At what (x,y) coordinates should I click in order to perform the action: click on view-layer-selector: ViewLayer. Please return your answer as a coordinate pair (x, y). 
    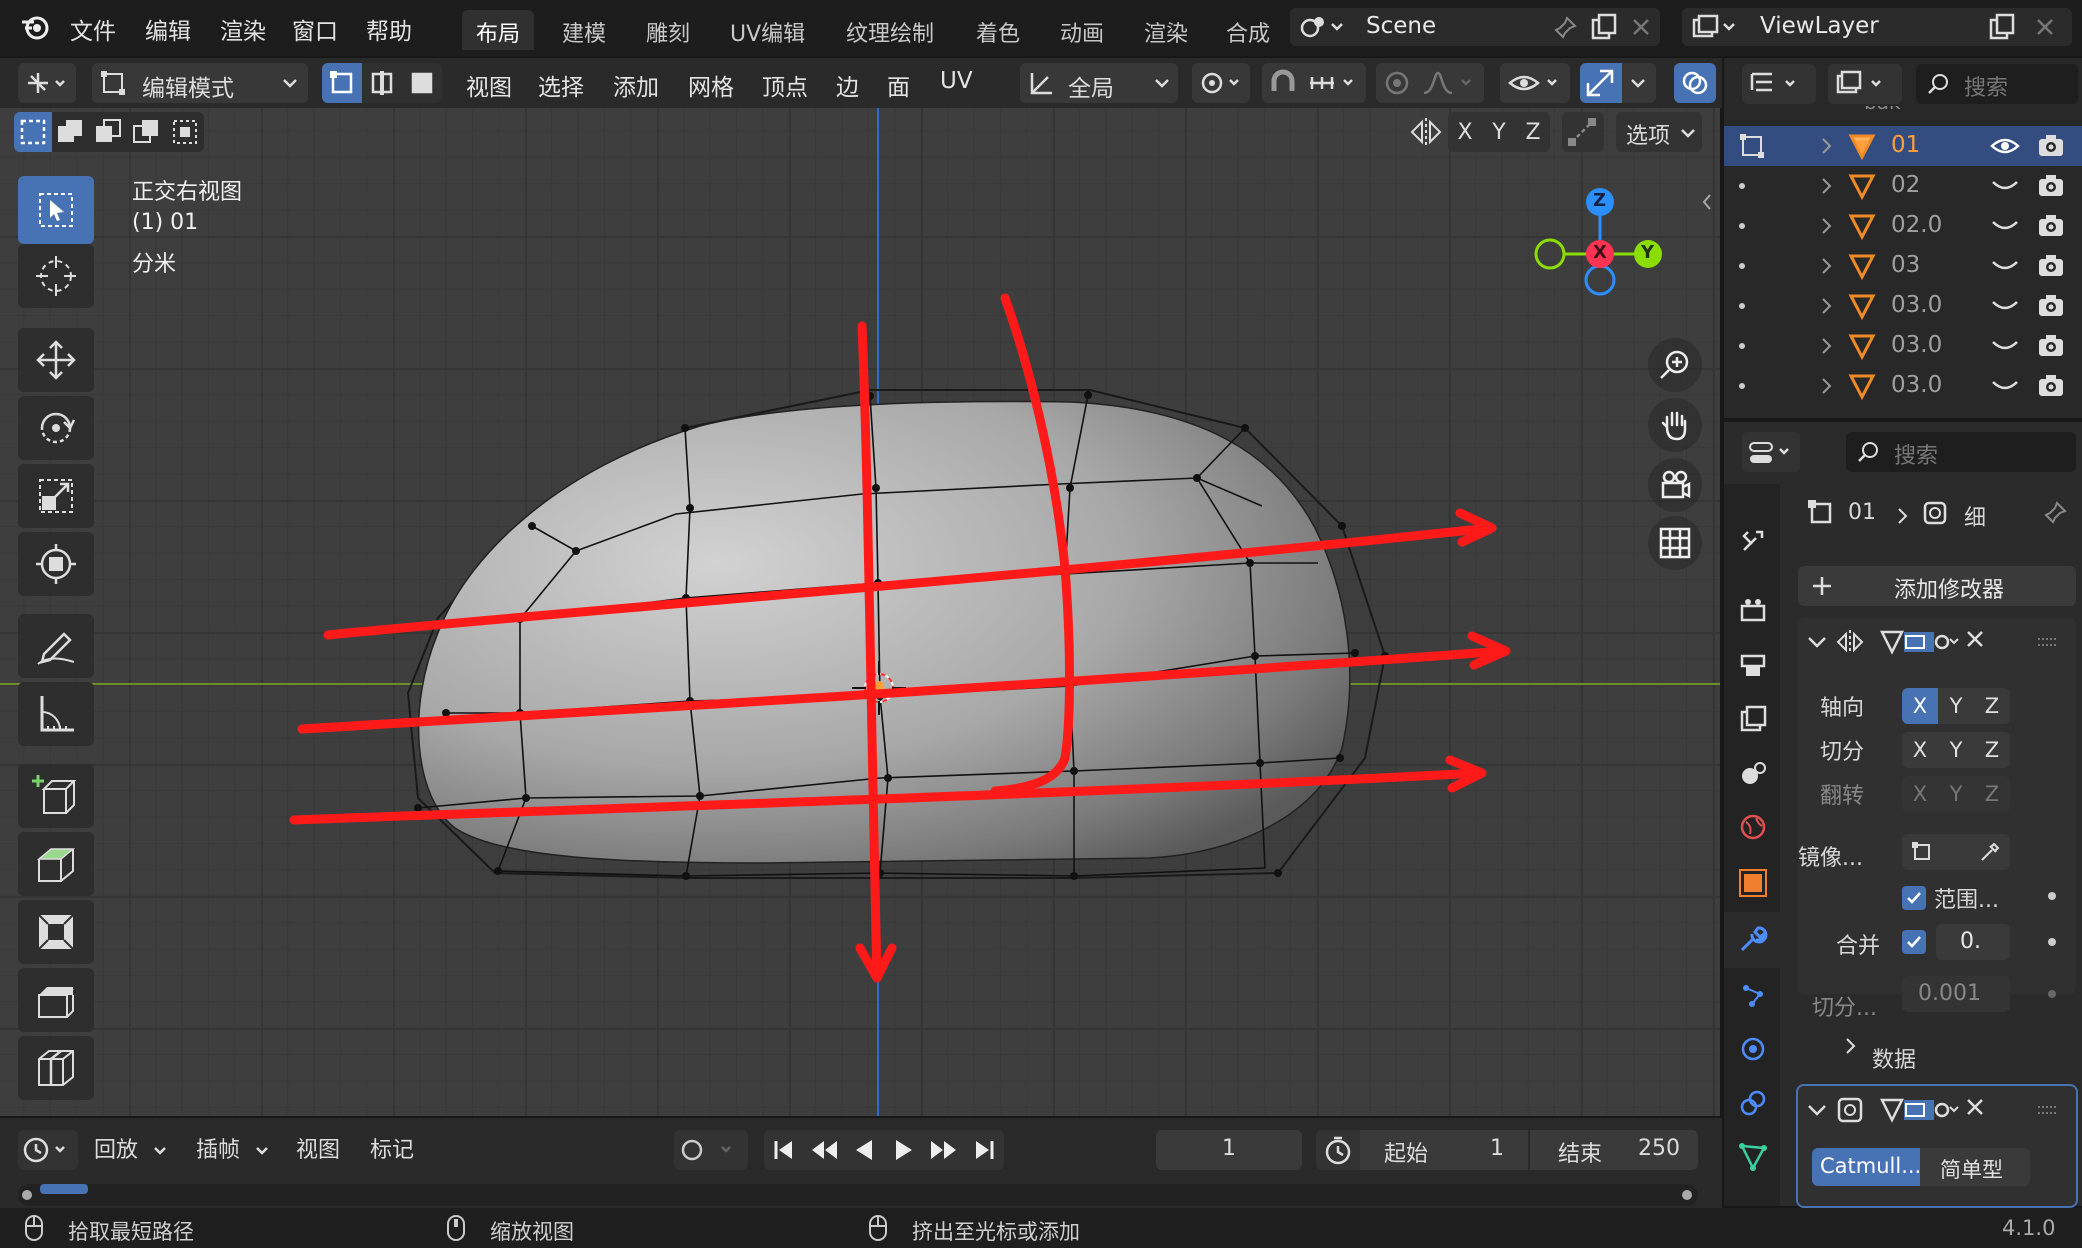
    Looking at the image, I should click on (1877, 27).